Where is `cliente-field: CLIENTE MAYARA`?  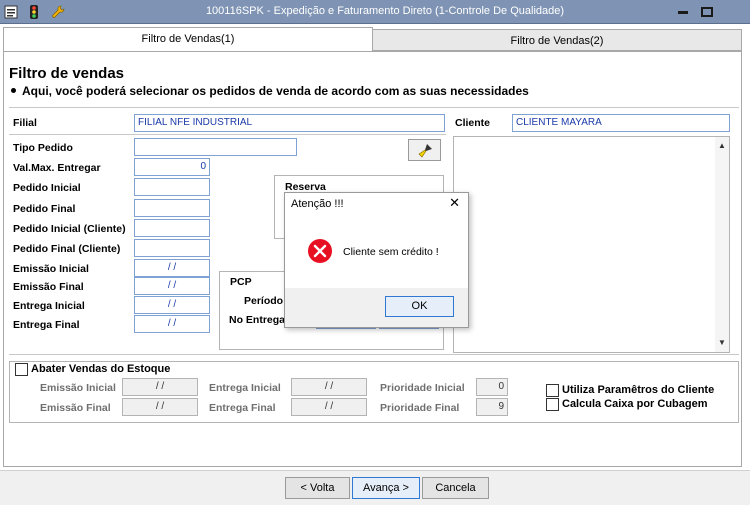
cliente-field: CLIENTE MAYARA is located at coordinates (621, 123).